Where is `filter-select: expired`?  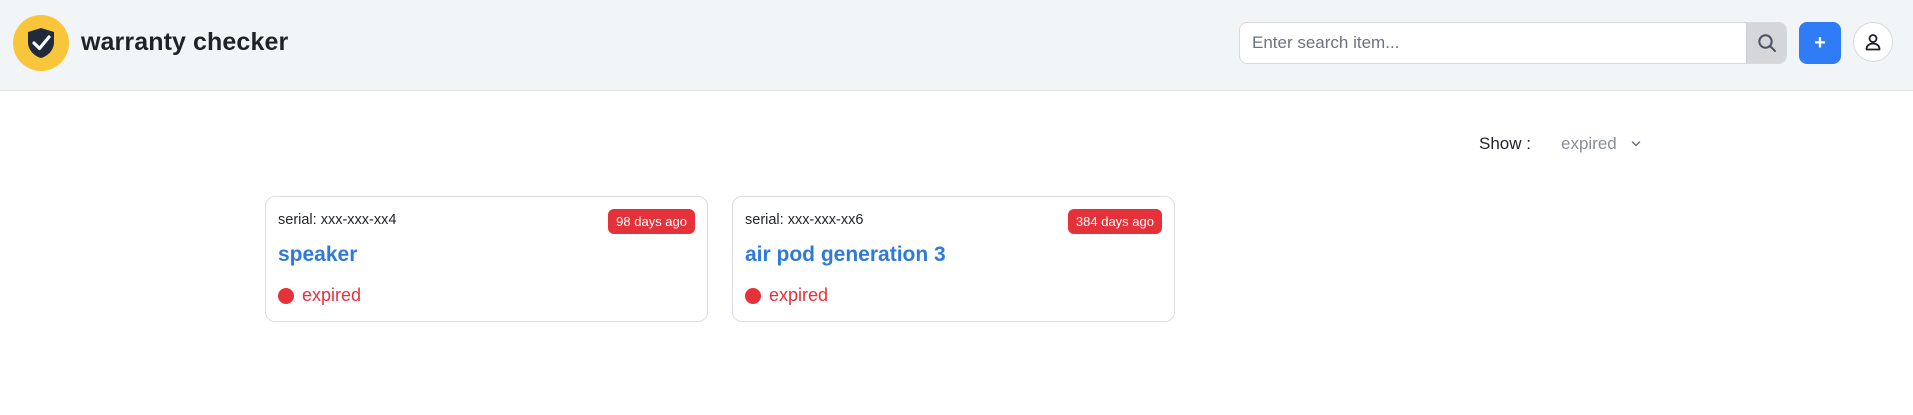 filter-select: expired is located at coordinates (1601, 144).